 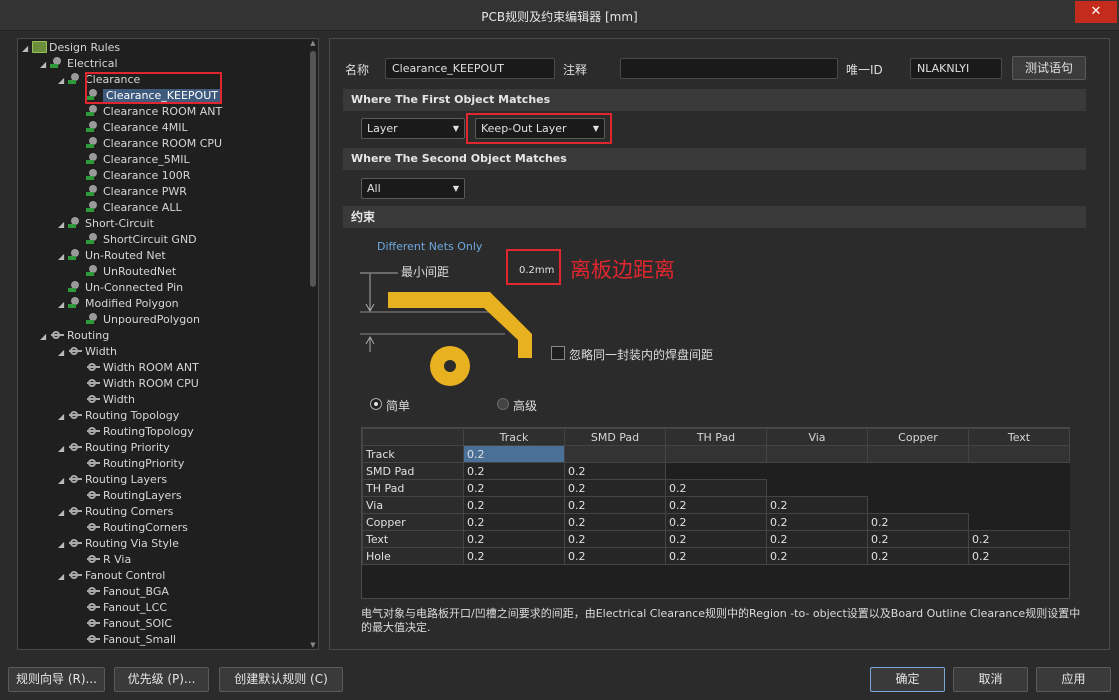 I want to click on tree-node-modified-polygon: ◢ Modified Polygon, so click(x=118, y=304).